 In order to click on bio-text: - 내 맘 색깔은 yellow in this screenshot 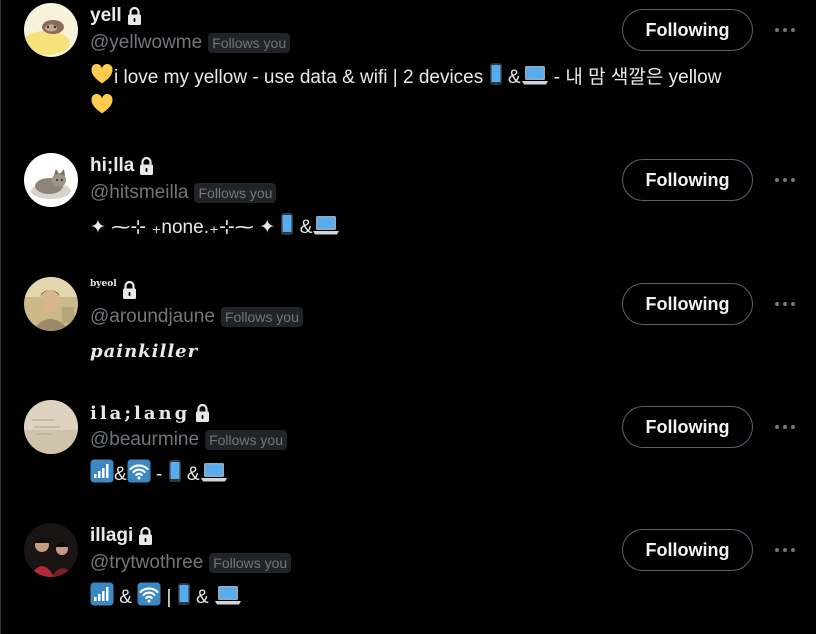, I will do `click(635, 77)`.